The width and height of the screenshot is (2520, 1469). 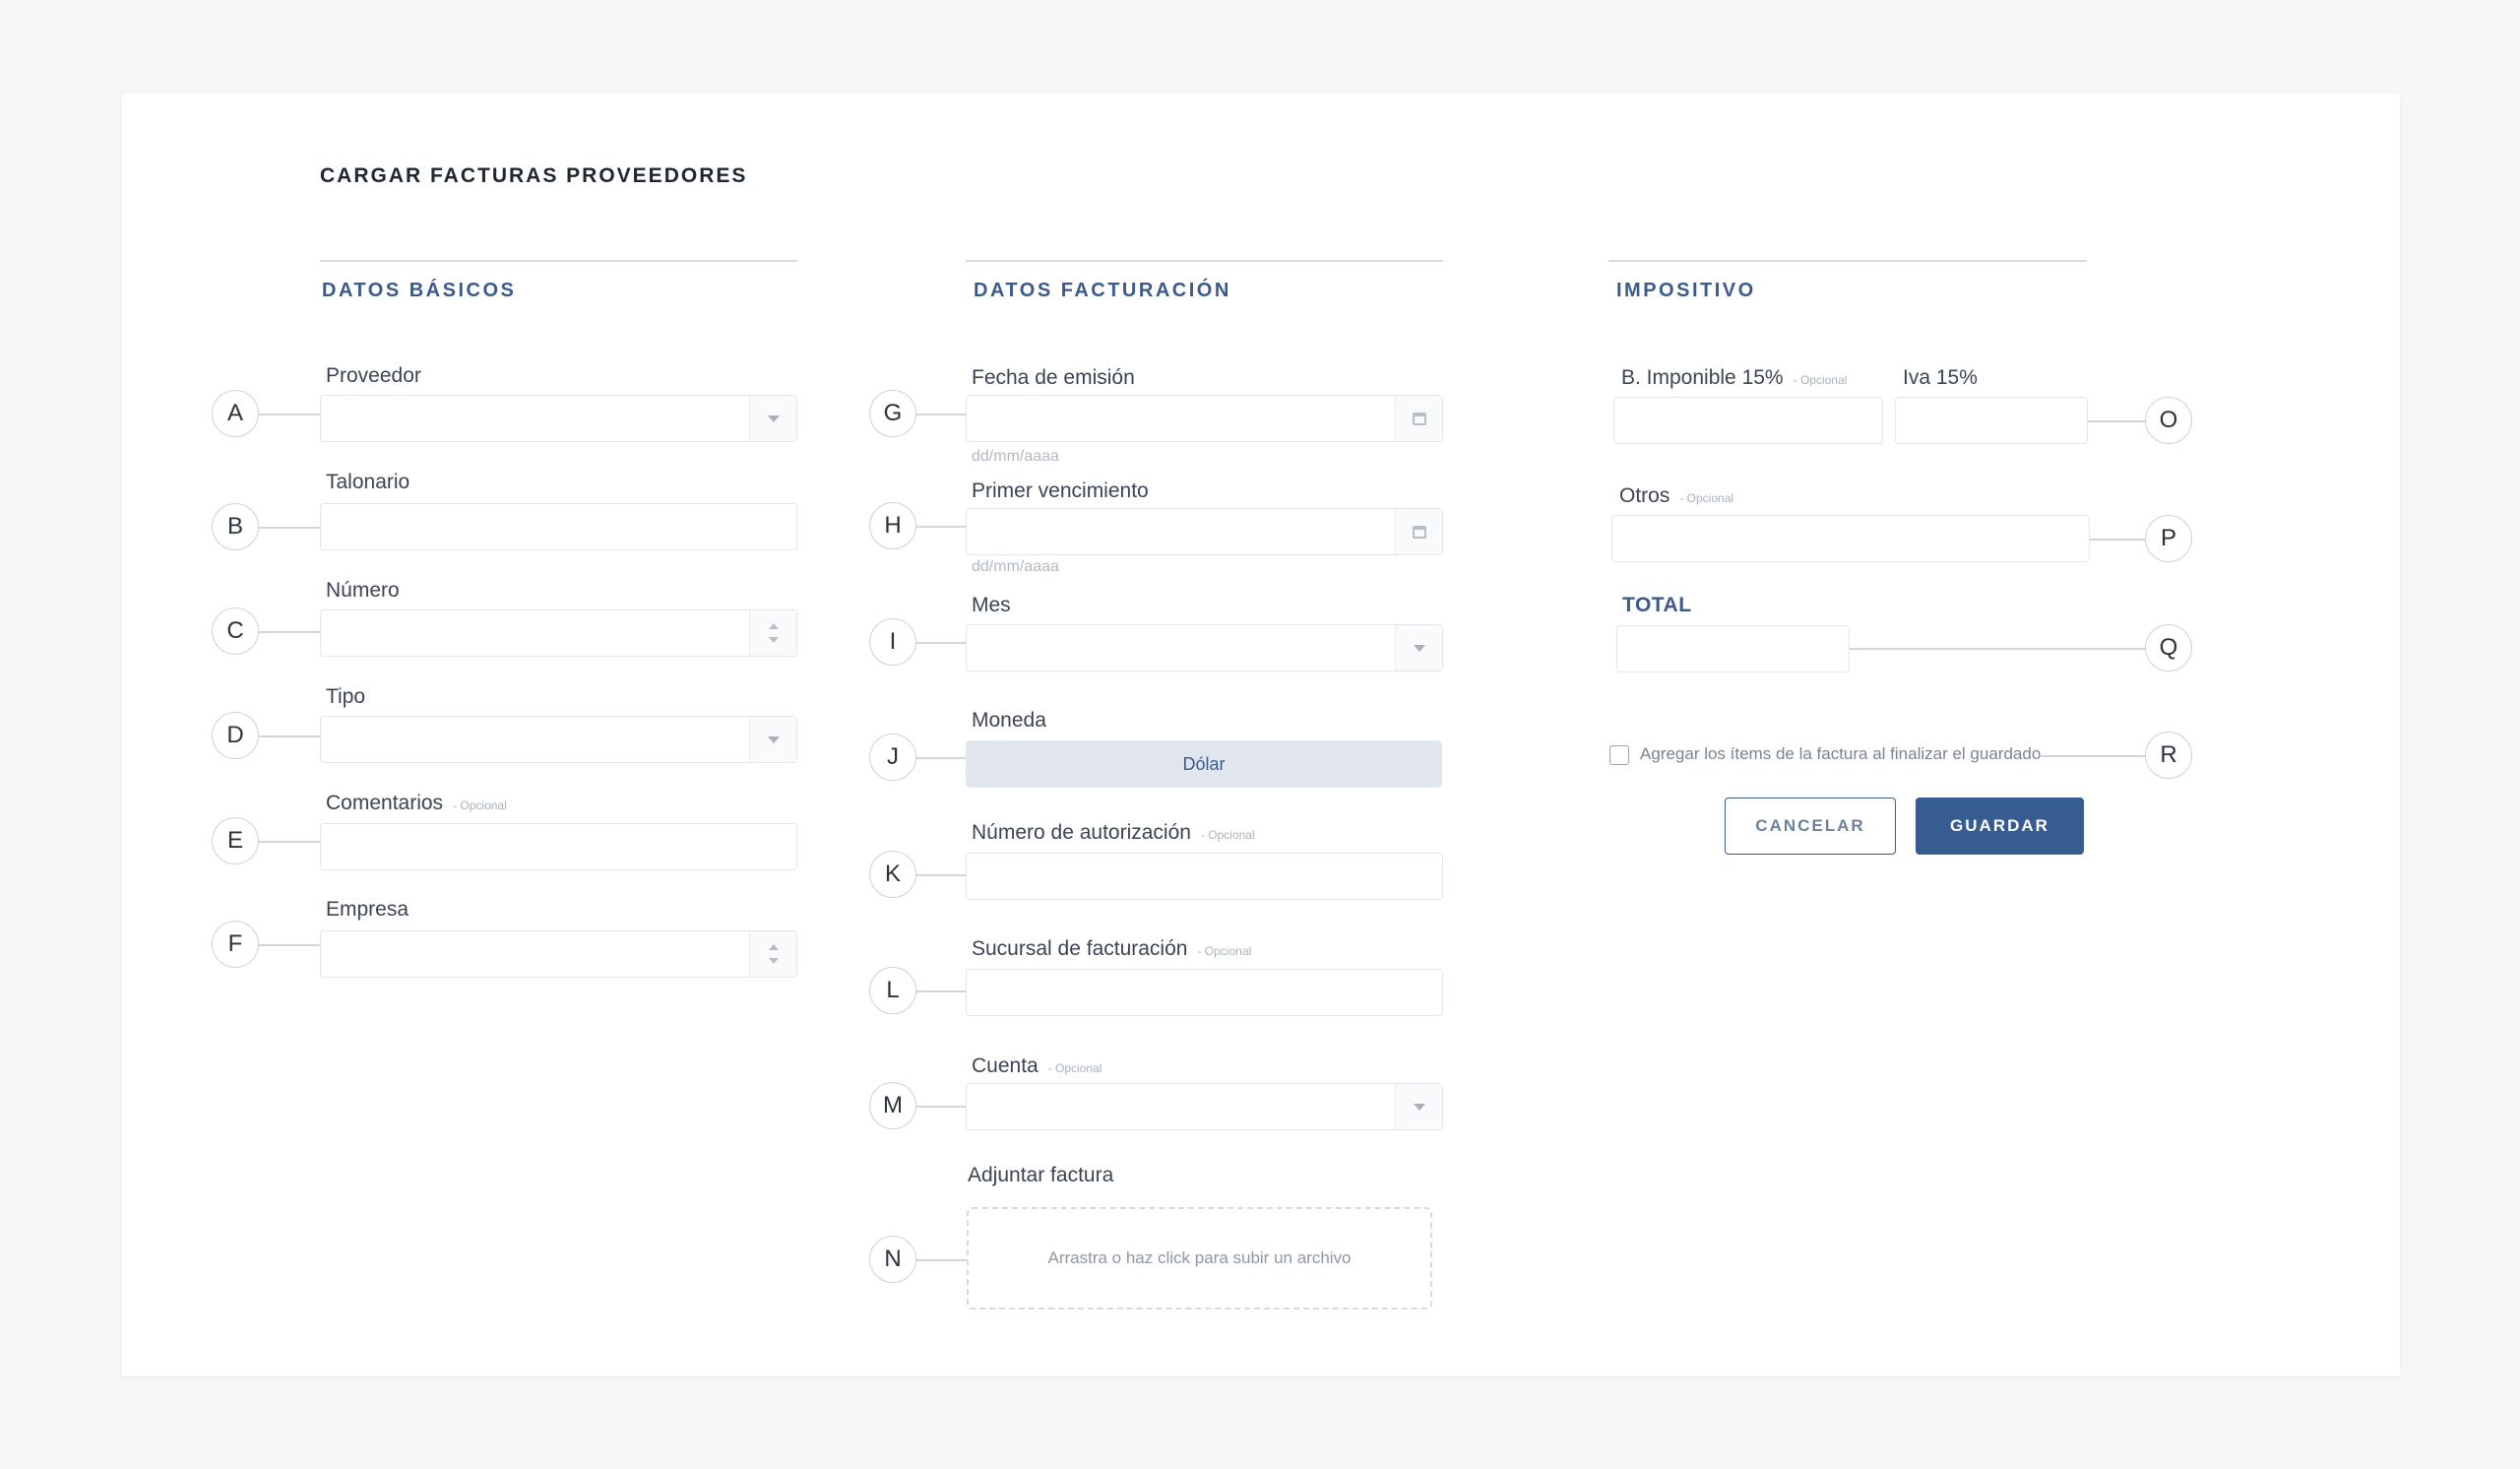 What do you see at coordinates (1204, 1106) in the screenshot?
I see `cuenta-select` at bounding box center [1204, 1106].